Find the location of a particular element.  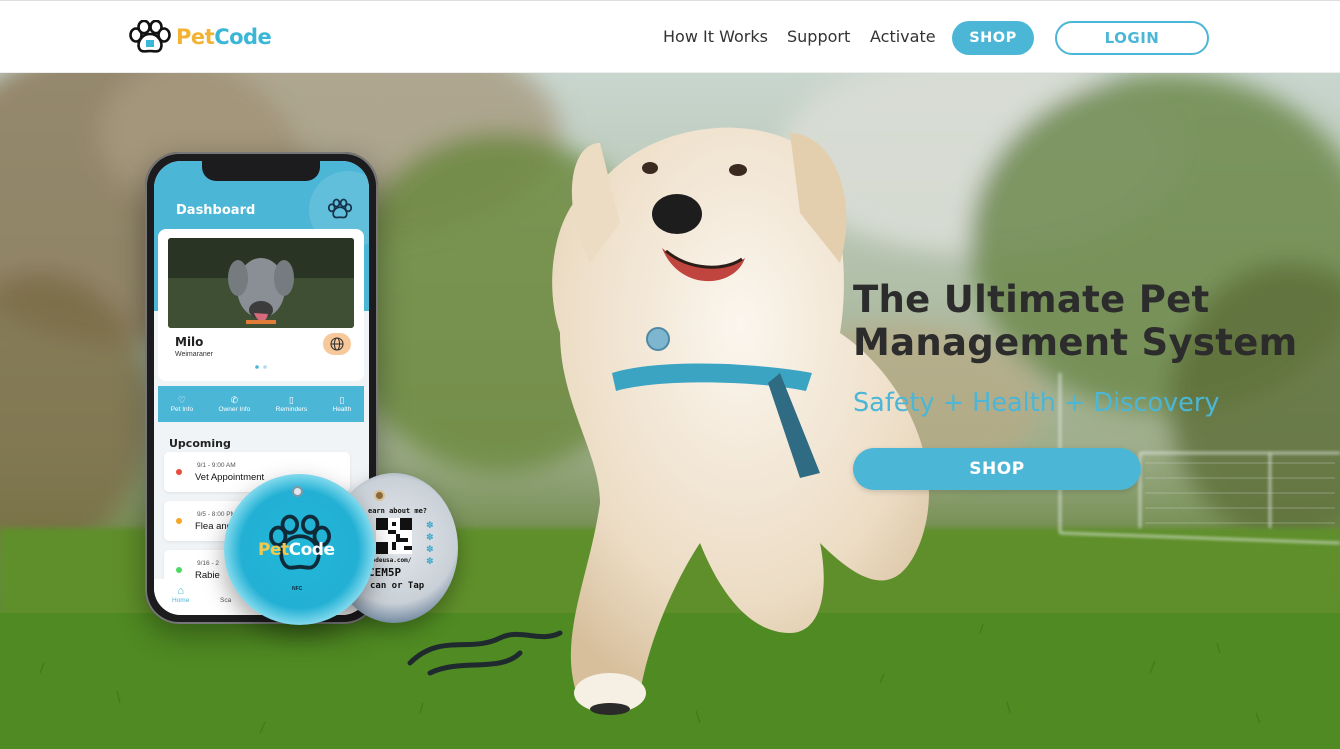

quick-link-reminders: ▯ Reminders is located at coordinates (291, 404).